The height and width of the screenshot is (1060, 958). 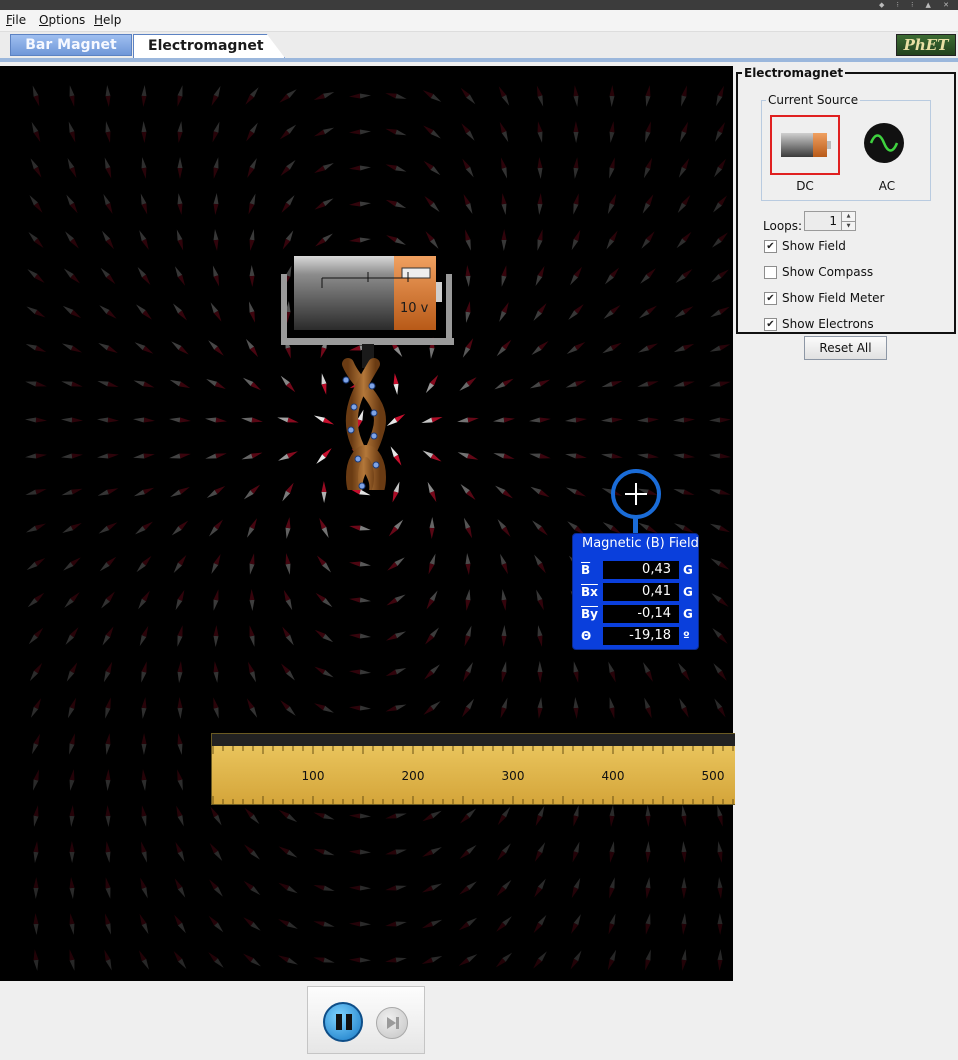 I want to click on tab-electromagnet: Electromagnet, so click(x=209, y=46).